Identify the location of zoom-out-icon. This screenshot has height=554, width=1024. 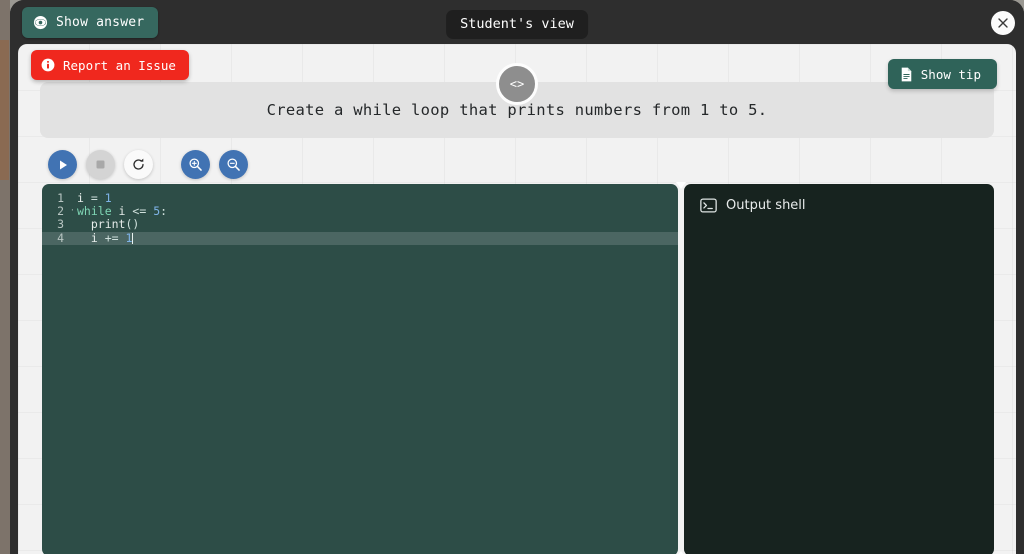
(233, 164).